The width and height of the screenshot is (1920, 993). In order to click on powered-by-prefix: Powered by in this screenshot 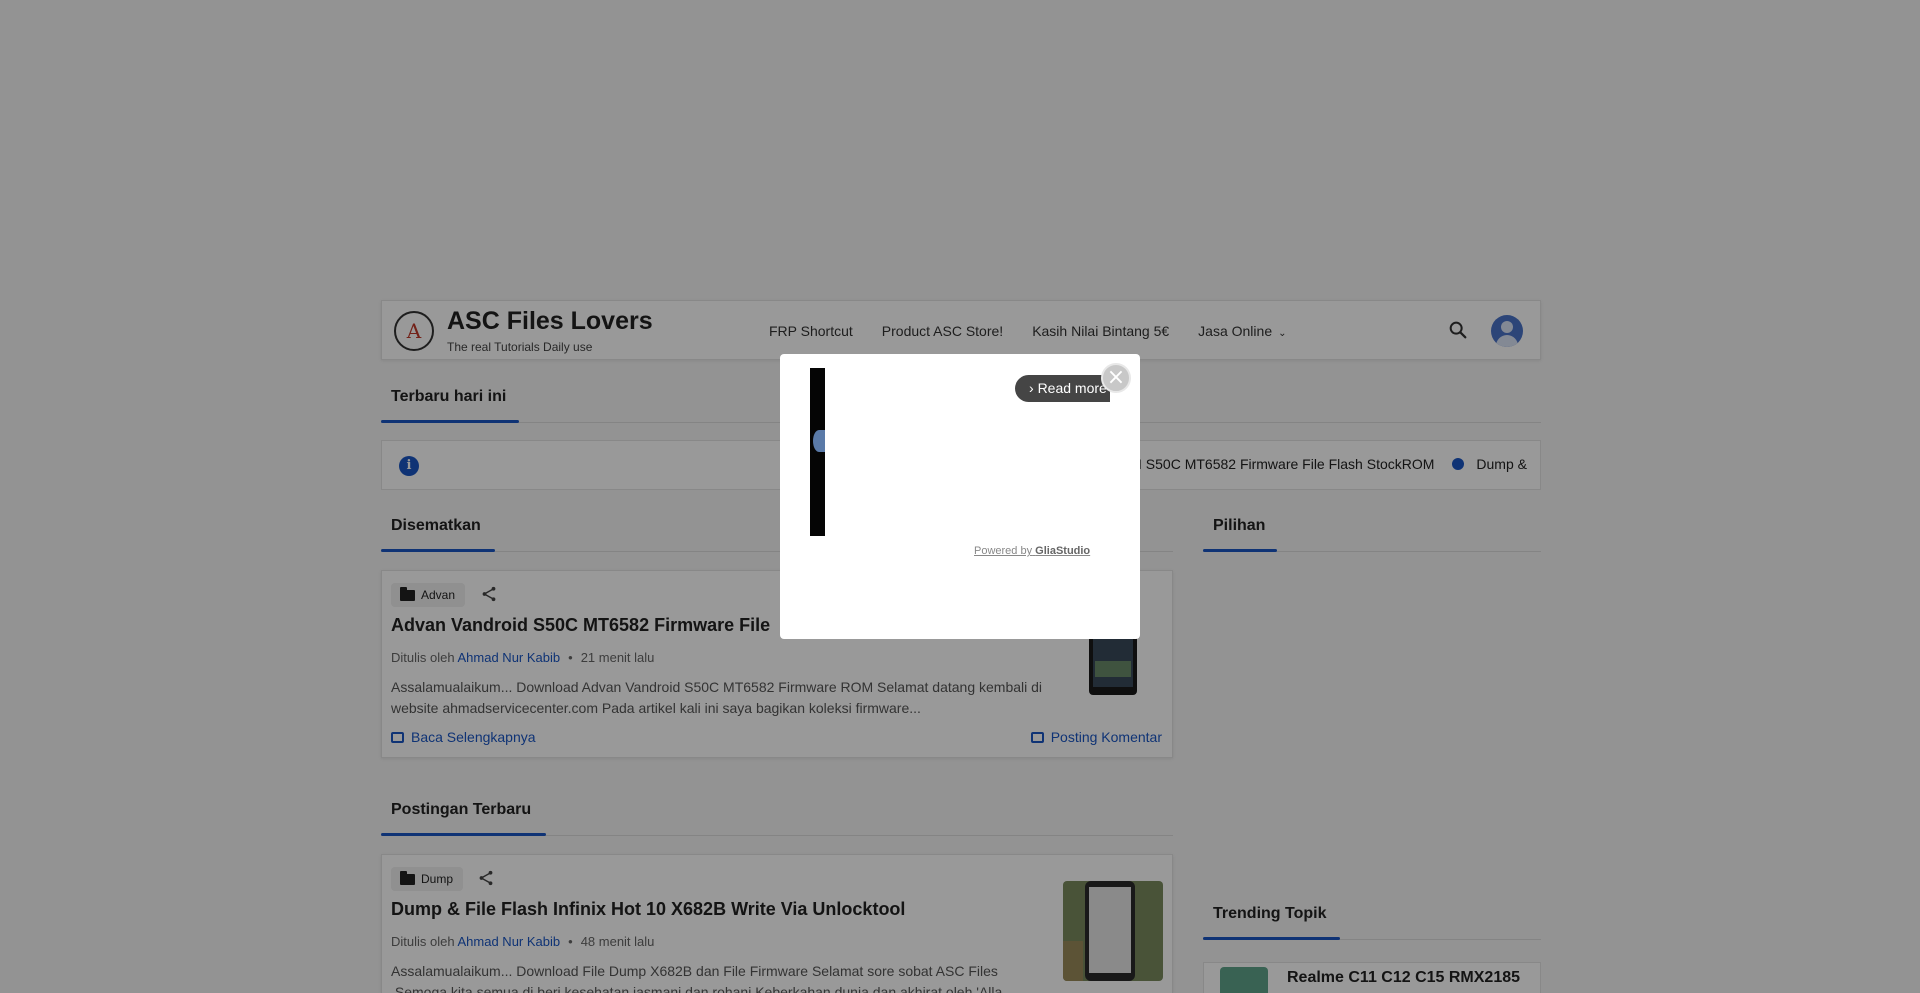, I will do `click(1003, 551)`.